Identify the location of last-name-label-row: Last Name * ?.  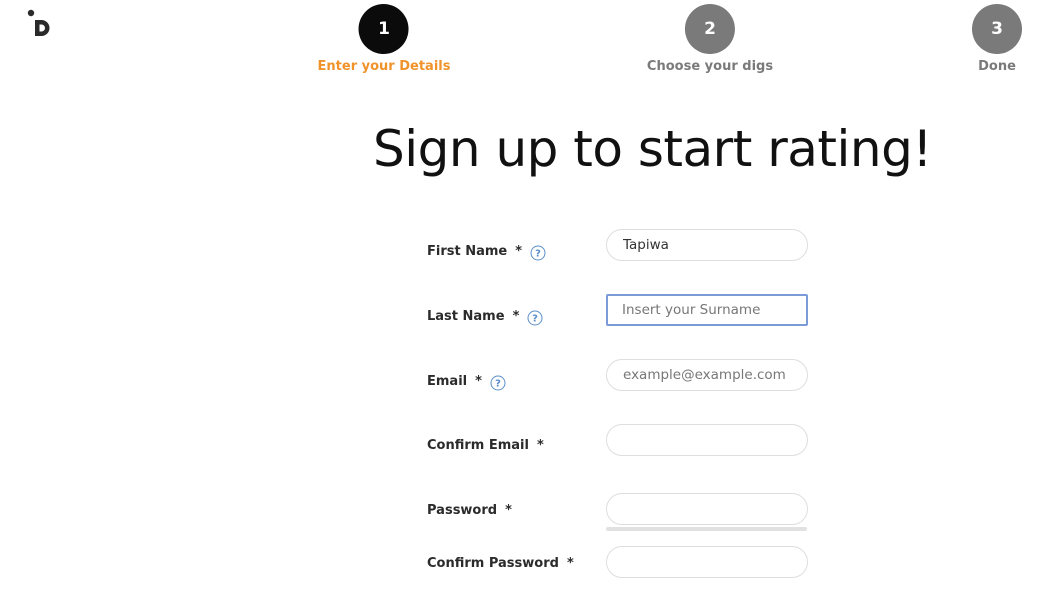
(485, 317).